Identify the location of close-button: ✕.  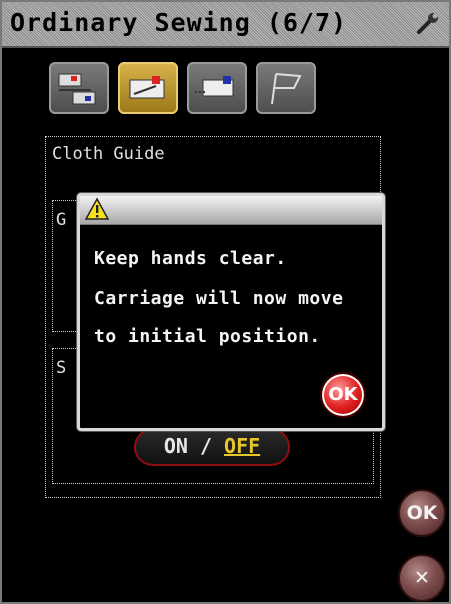
(422, 578).